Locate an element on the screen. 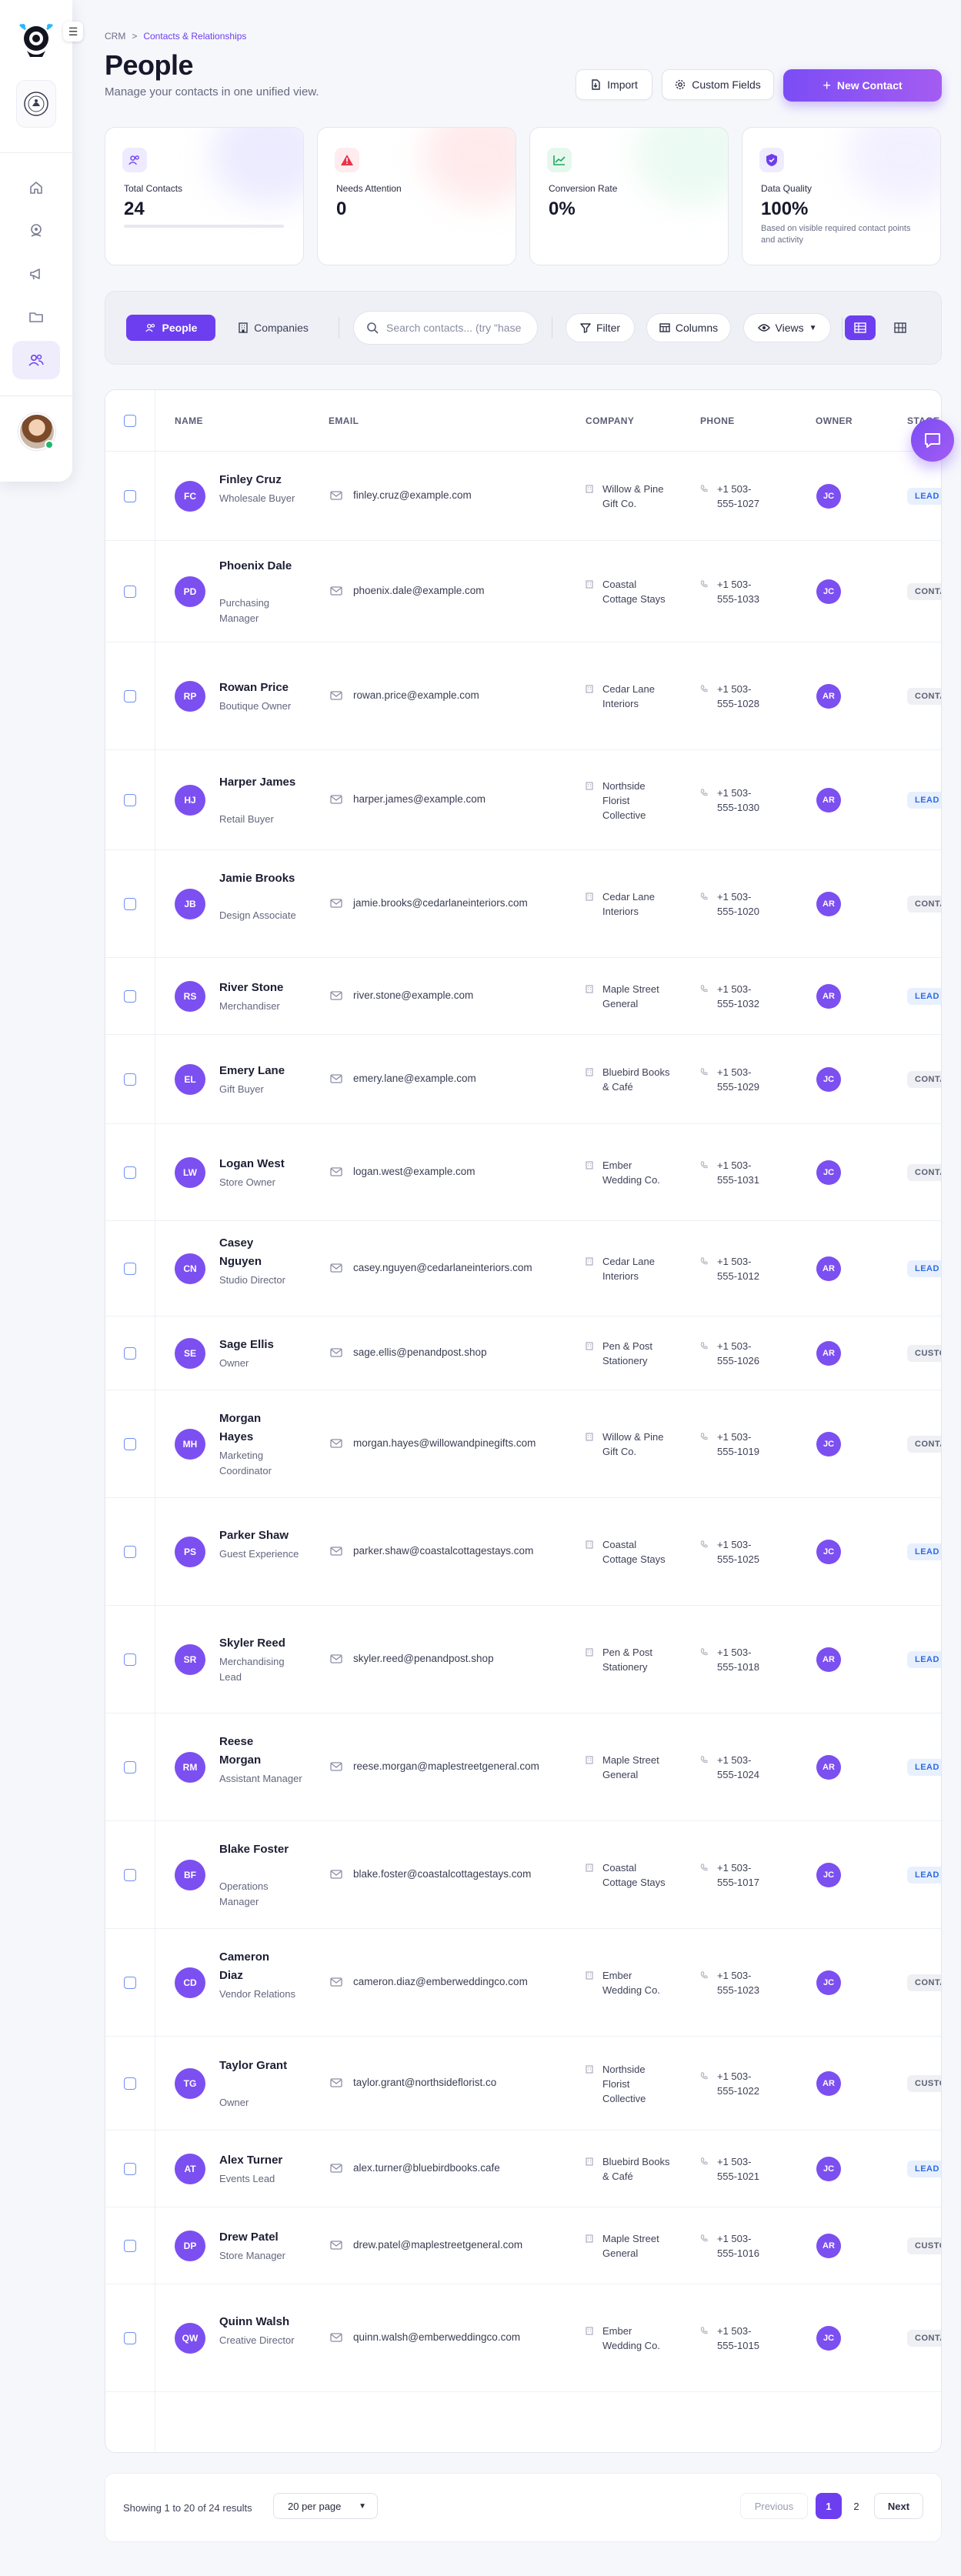 Image resolution: width=961 pixels, height=2576 pixels. sidebar-collapse-button: ☰ is located at coordinates (73, 32).